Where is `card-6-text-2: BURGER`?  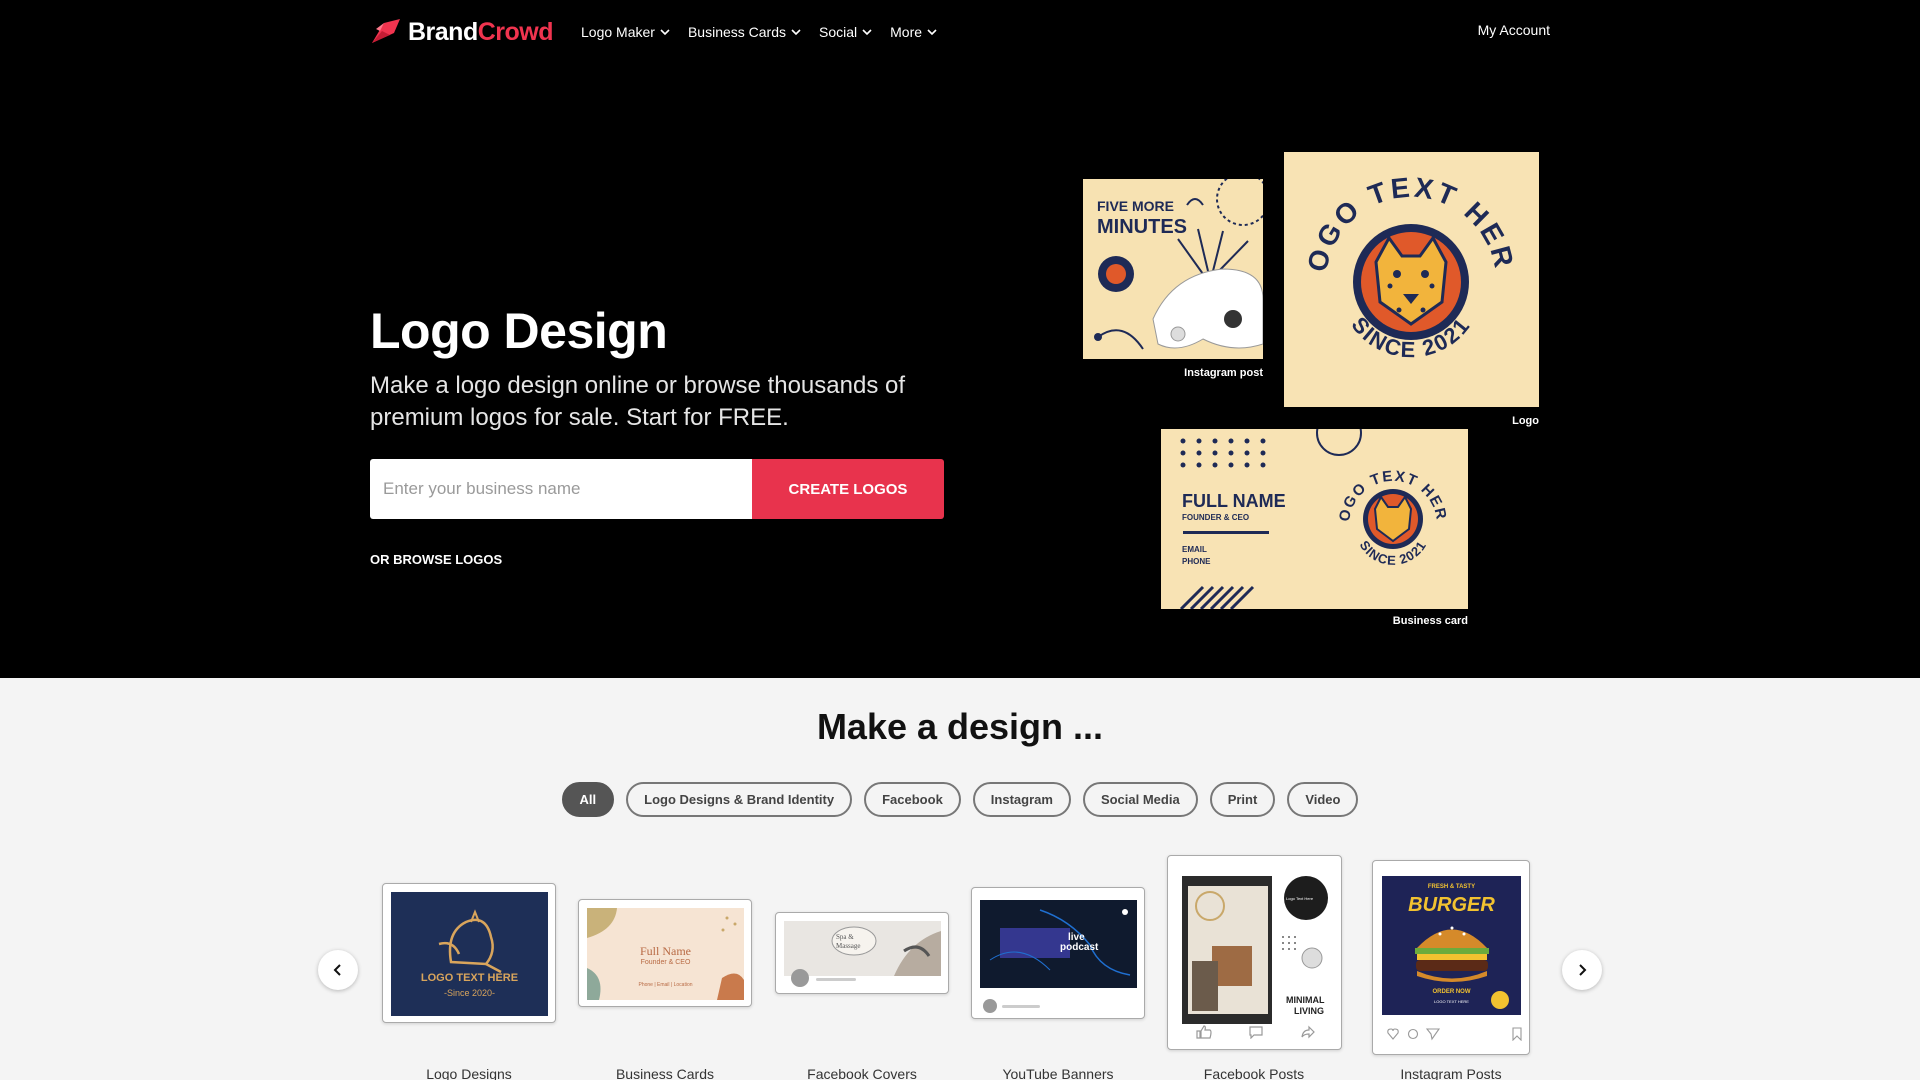
card-6-text-2: BURGER is located at coordinates (1451, 905).